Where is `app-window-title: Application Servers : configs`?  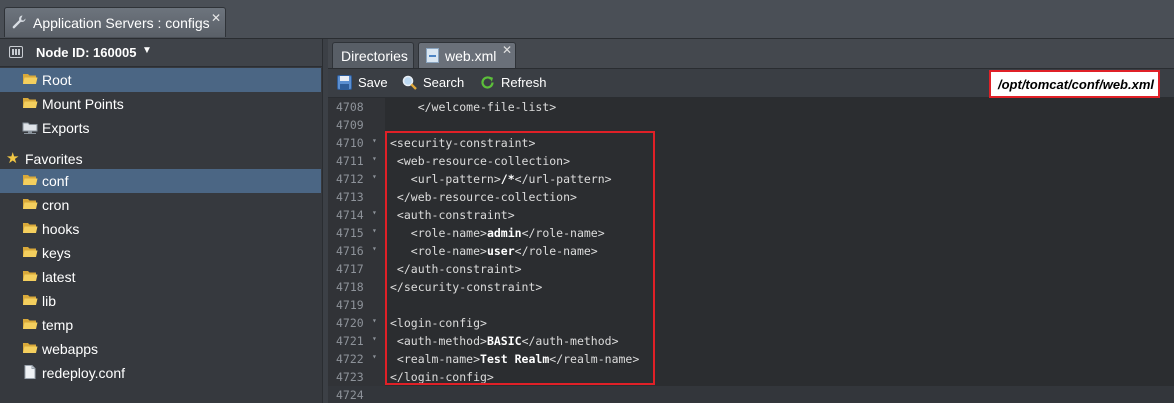 app-window-title: Application Servers : configs is located at coordinates (121, 23).